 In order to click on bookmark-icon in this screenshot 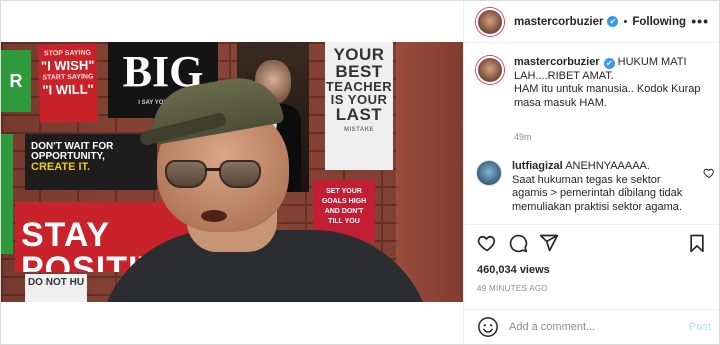, I will do `click(697, 243)`.